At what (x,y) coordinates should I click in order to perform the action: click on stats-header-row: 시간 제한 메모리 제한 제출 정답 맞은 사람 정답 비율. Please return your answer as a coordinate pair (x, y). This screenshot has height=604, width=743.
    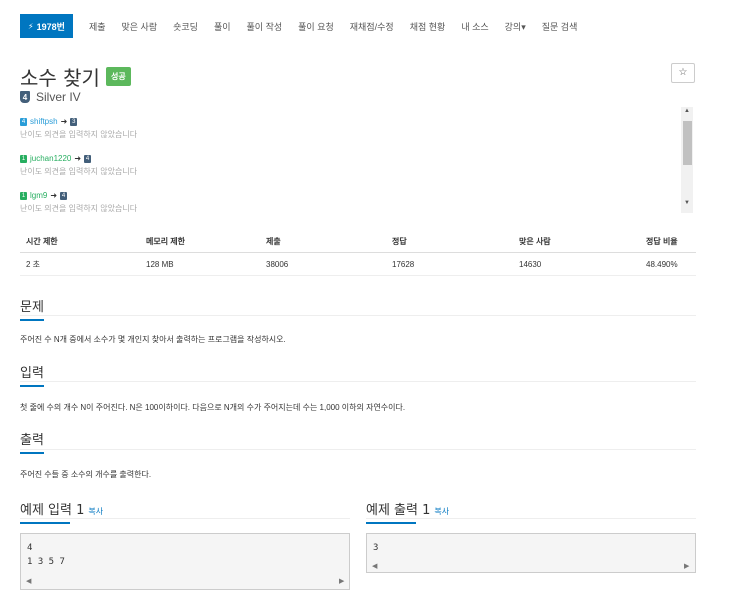
    Looking at the image, I should click on (358, 241).